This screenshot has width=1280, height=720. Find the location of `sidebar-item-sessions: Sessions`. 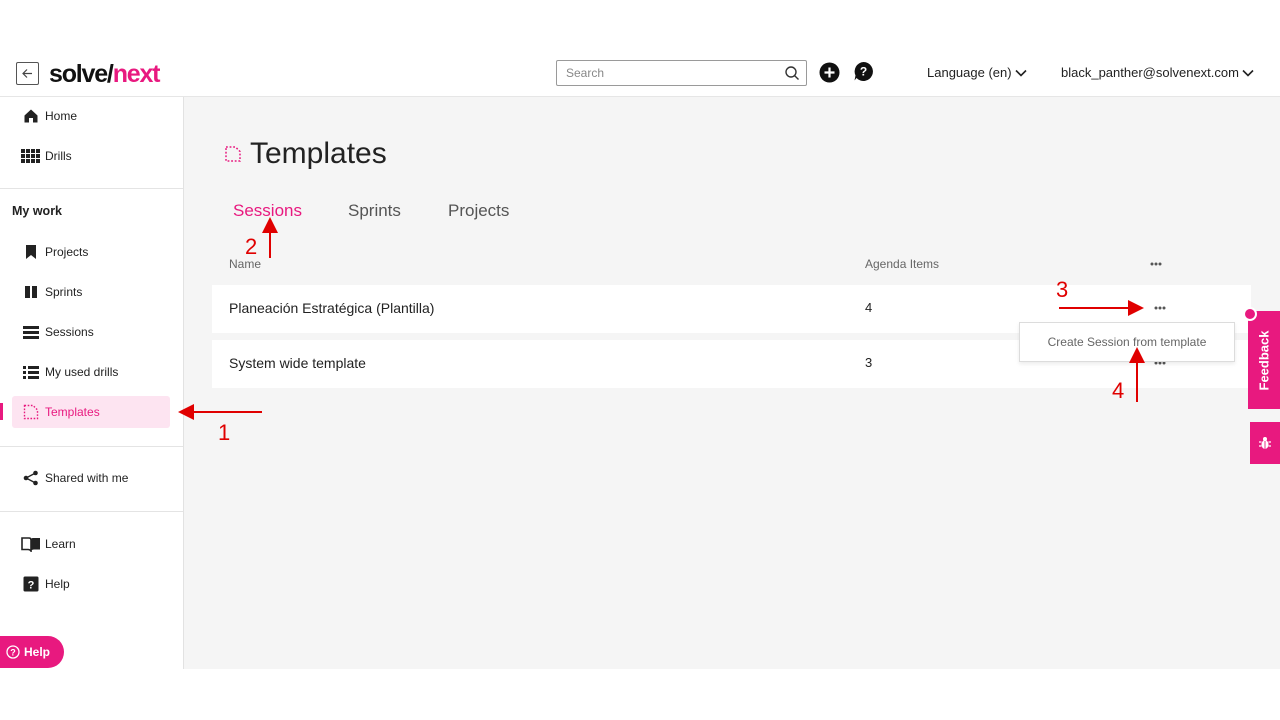

sidebar-item-sessions: Sessions is located at coordinates (91, 332).